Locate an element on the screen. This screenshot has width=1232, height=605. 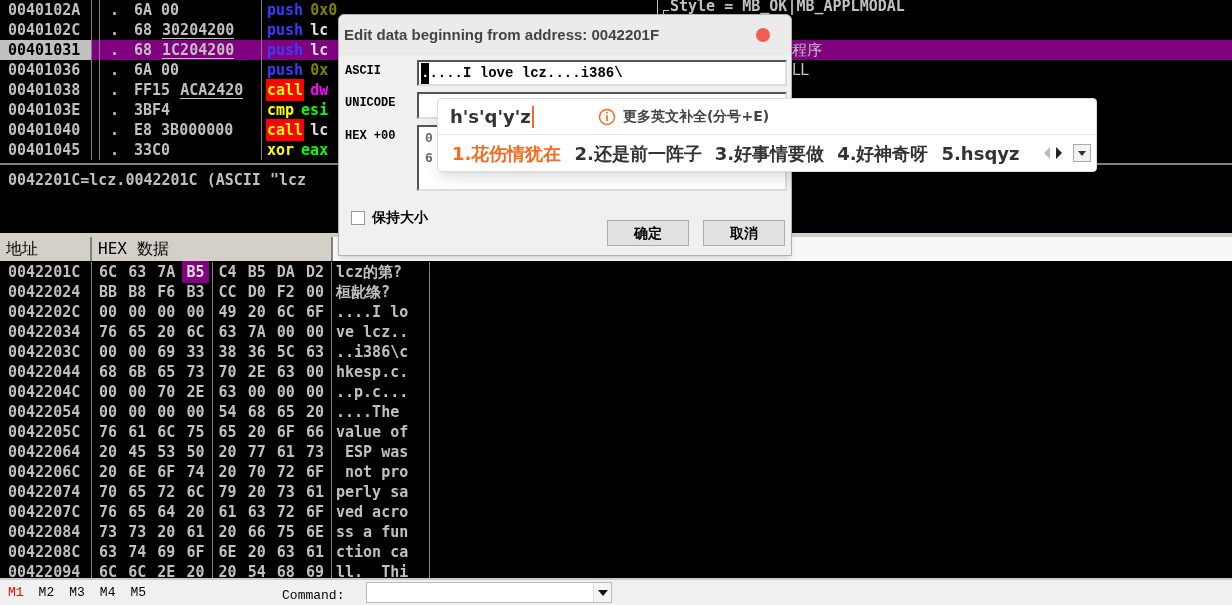
address-cell-text: 0040102C is located at coordinates (44, 30).